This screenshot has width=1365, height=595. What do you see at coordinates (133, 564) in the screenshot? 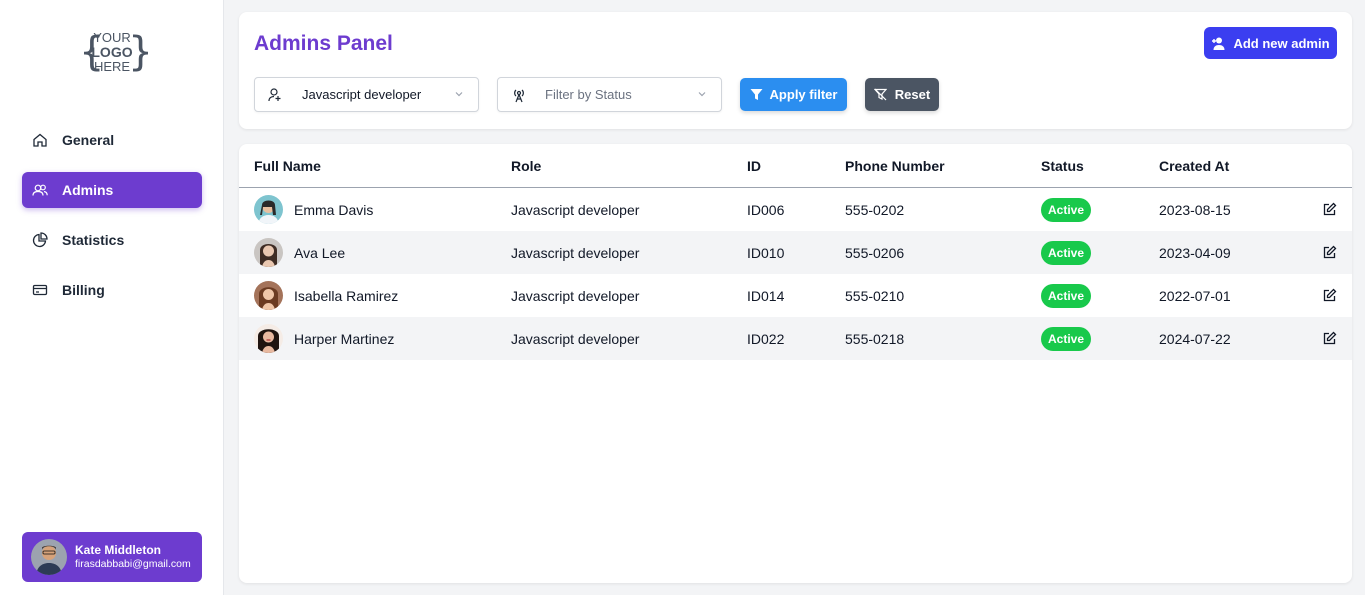
I see `profile-email: firasdabbabi@gmail.com` at bounding box center [133, 564].